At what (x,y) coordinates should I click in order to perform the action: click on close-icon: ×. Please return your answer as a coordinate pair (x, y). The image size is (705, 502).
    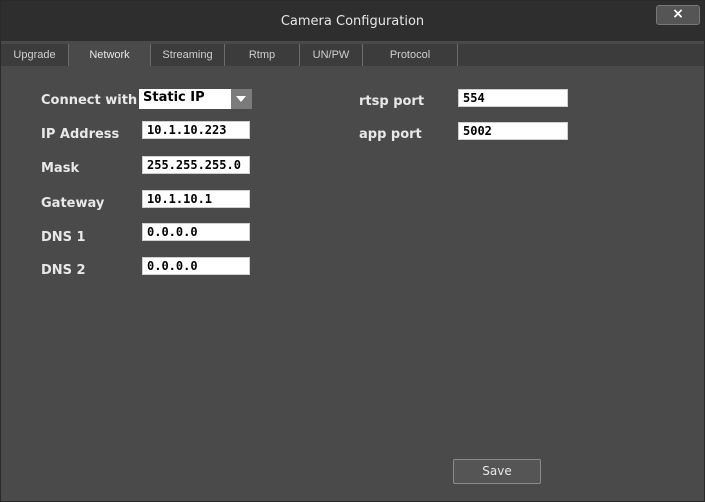
    Looking at the image, I should click on (678, 14).